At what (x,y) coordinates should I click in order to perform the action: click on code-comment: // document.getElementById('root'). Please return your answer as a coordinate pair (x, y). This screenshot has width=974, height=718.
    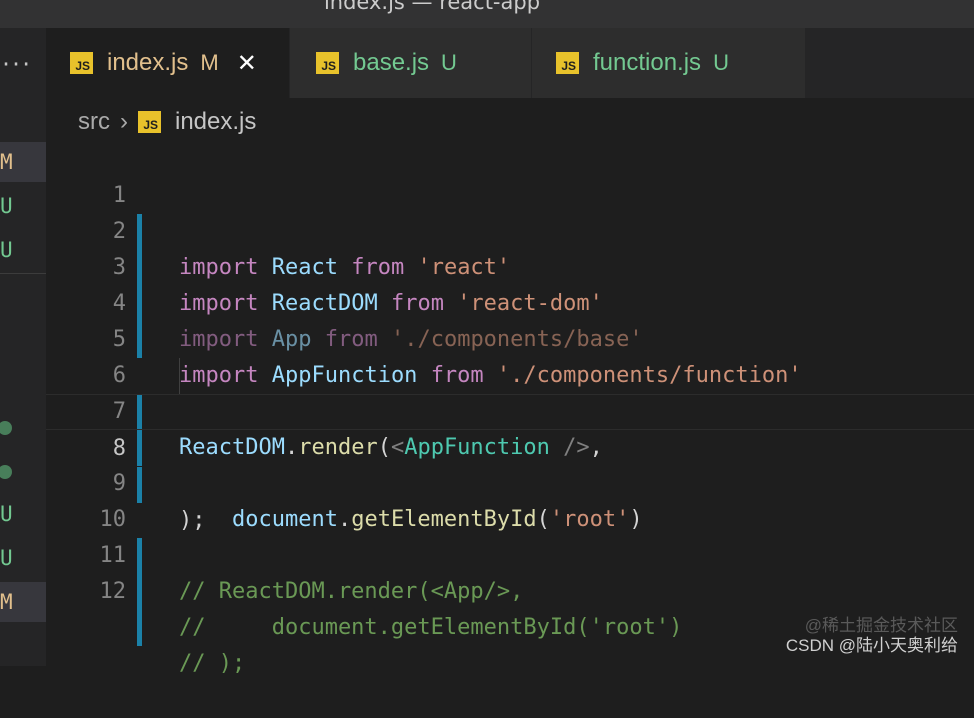
    Looking at the image, I should click on (431, 627).